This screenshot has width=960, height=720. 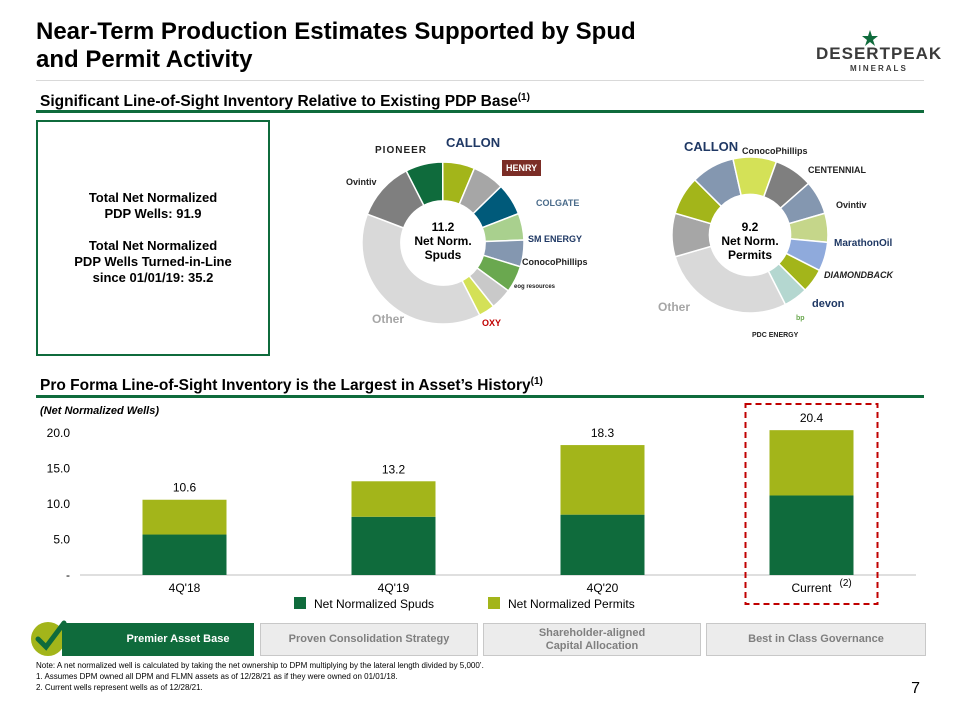 I want to click on tab-best-in-class: Best in Class Governance, so click(x=816, y=639).